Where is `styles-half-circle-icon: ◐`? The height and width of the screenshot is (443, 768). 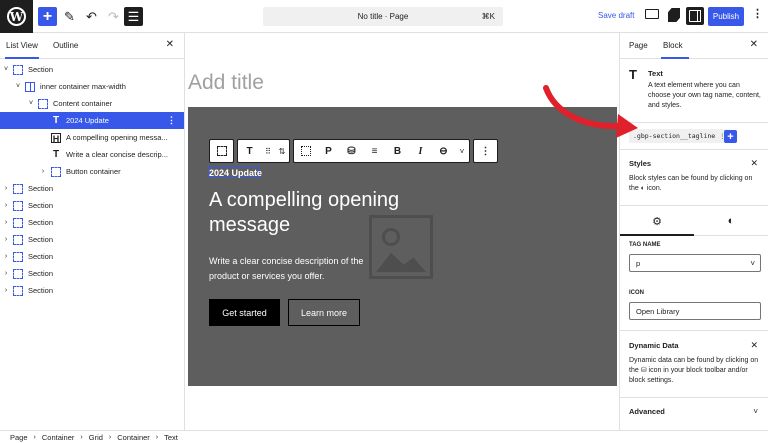 styles-half-circle-icon: ◐ is located at coordinates (731, 221).